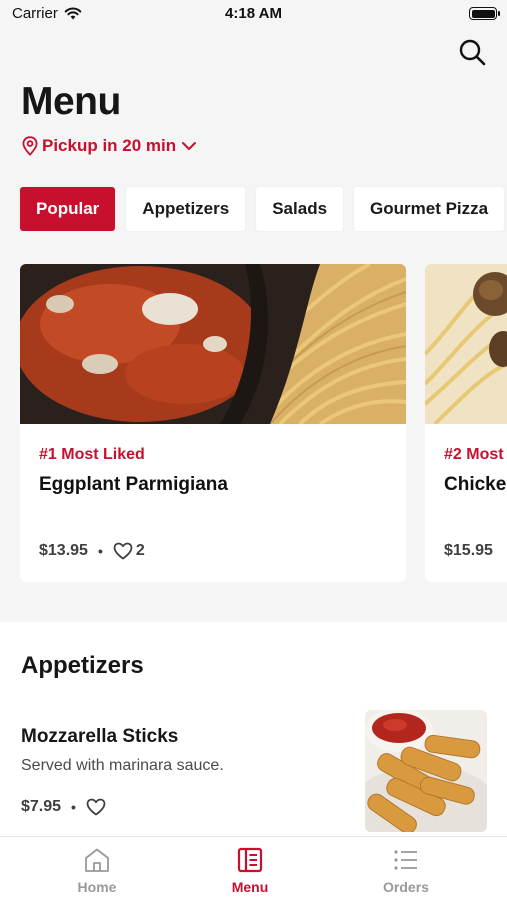 The image size is (507, 900). Describe the element at coordinates (122, 765) in the screenshot. I see `menu-item-description: Served with marinara sauce.` at that location.